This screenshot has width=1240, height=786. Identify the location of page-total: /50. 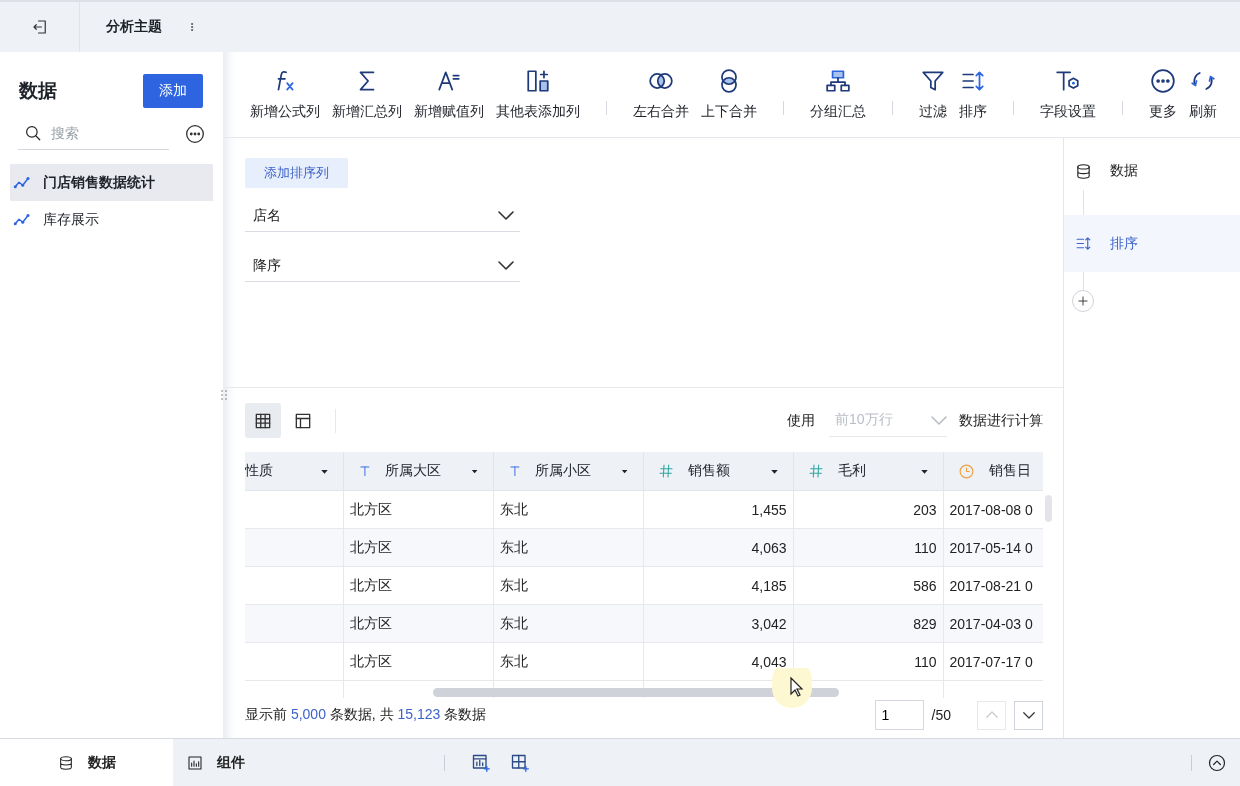
(941, 715).